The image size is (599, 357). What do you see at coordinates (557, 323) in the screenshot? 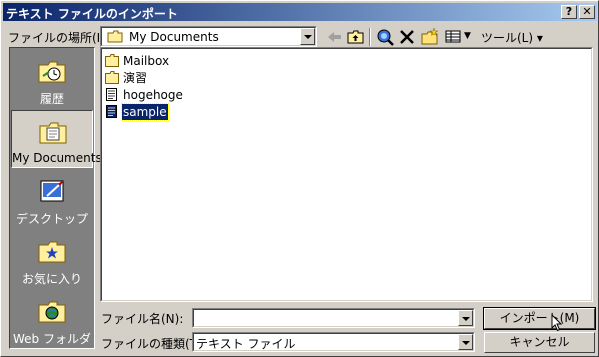
I see `mouse-cursor-icon` at bounding box center [557, 323].